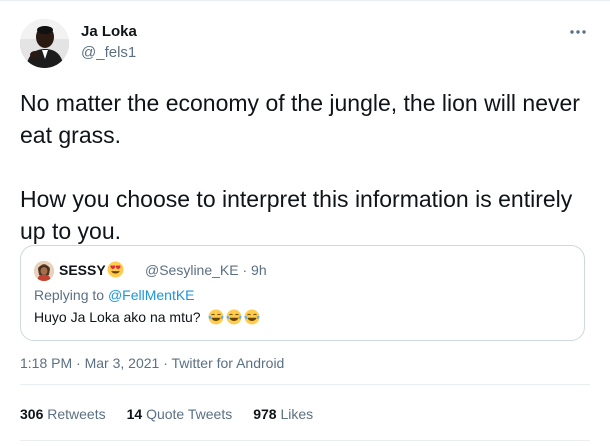  I want to click on replying-to-mention: @FellMentKE, so click(151, 295).